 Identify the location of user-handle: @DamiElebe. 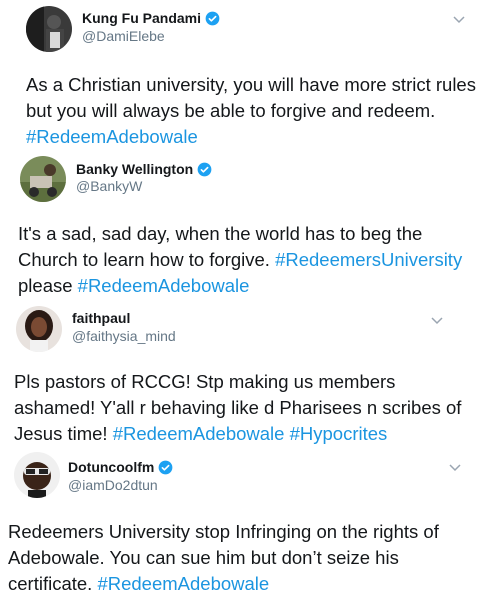
(123, 36).